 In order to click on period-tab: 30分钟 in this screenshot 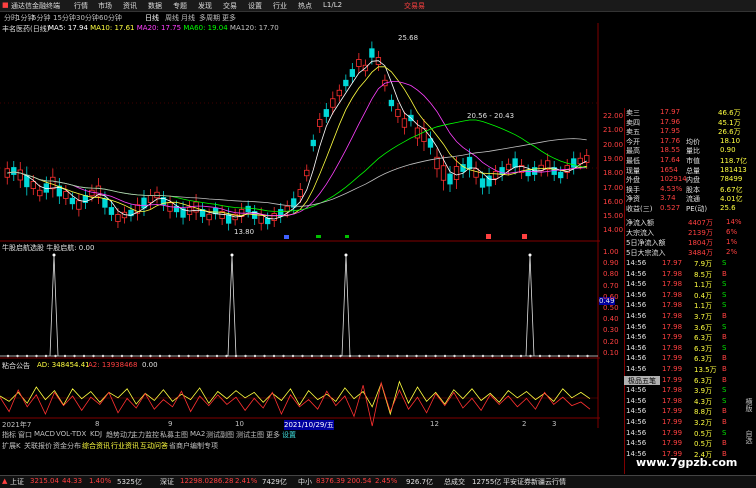, I will do `click(87, 18)`.